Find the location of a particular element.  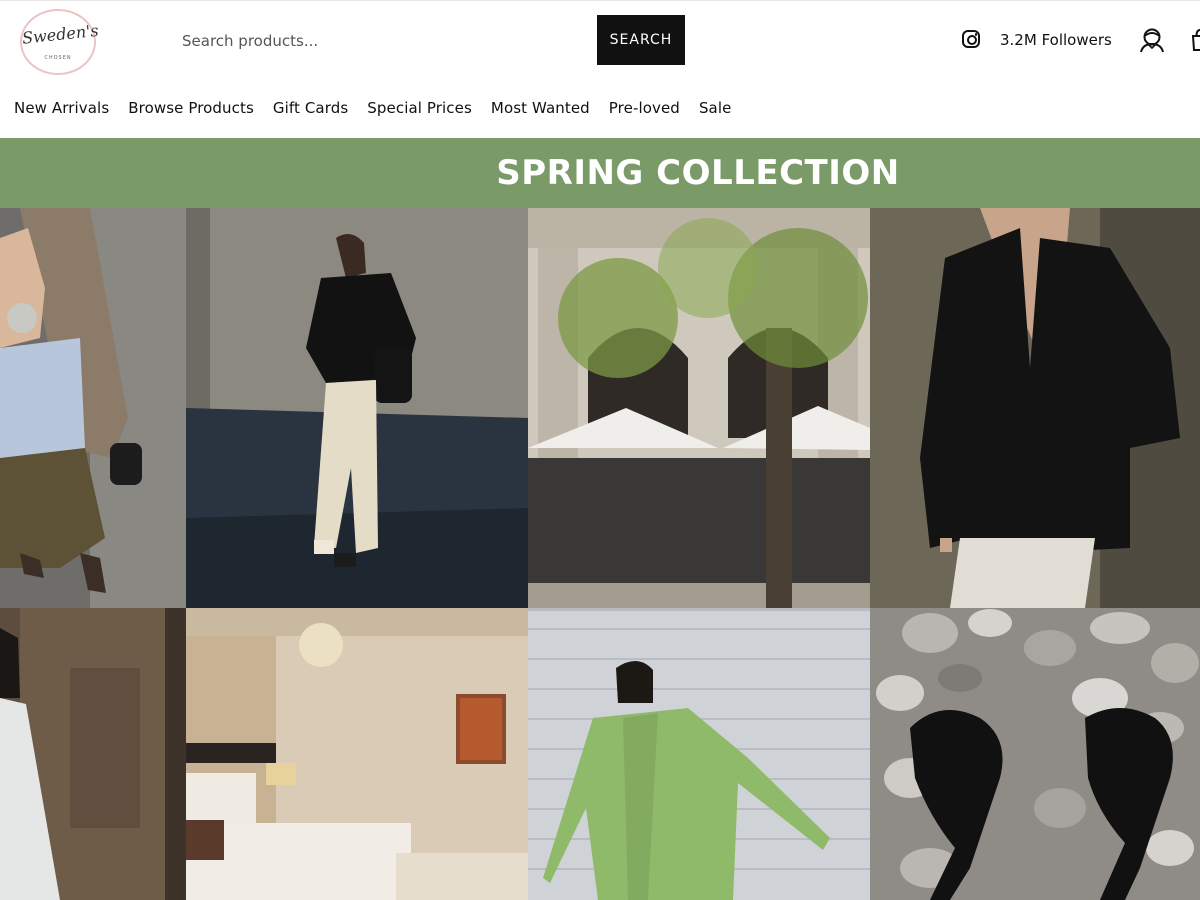

nav-gift-cards: Gift Cards is located at coordinates (310, 110).